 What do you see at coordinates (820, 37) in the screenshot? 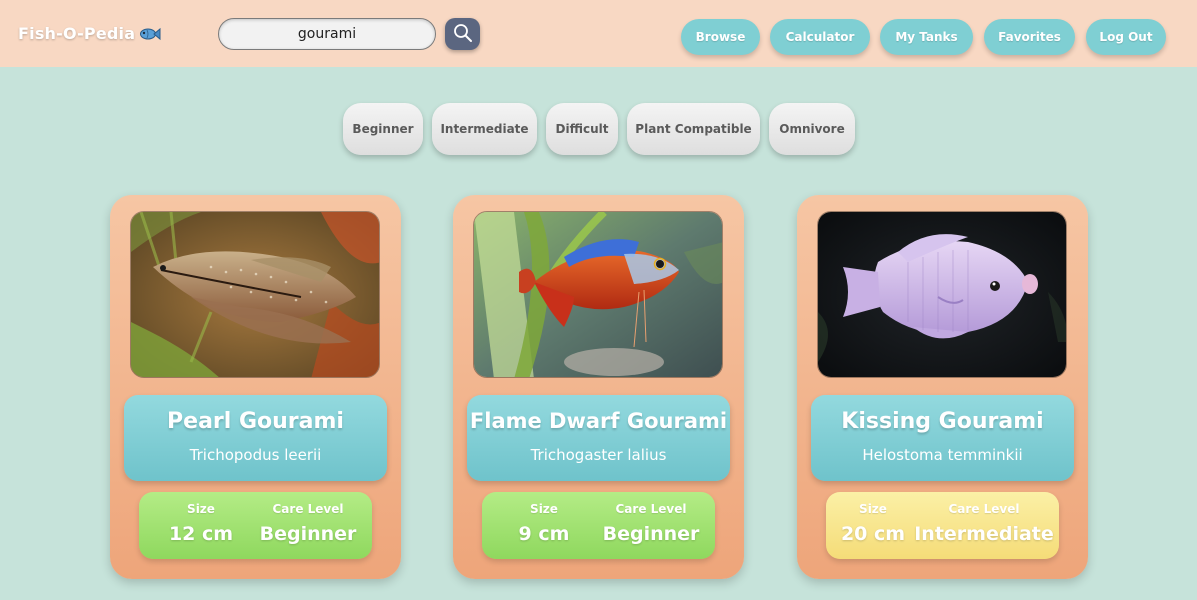
I see `nav-calculator-button: Calculator` at bounding box center [820, 37].